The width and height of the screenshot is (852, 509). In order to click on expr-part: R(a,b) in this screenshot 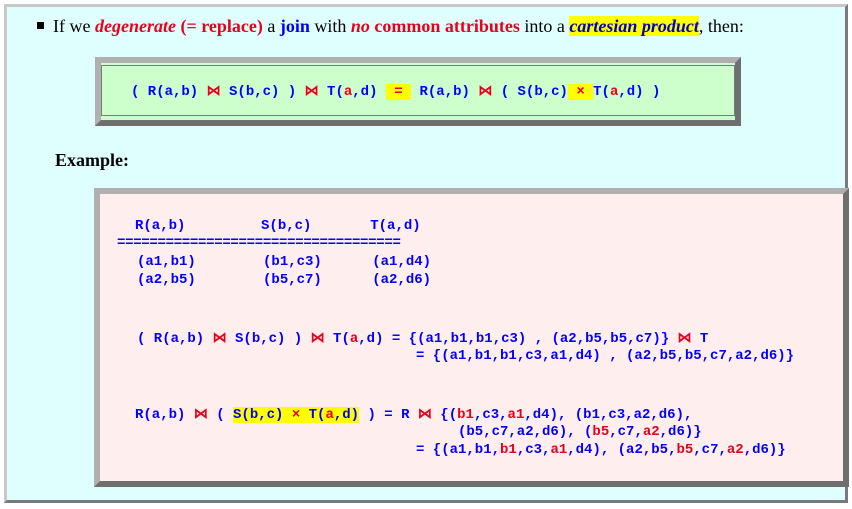, I will do `click(164, 415)`.